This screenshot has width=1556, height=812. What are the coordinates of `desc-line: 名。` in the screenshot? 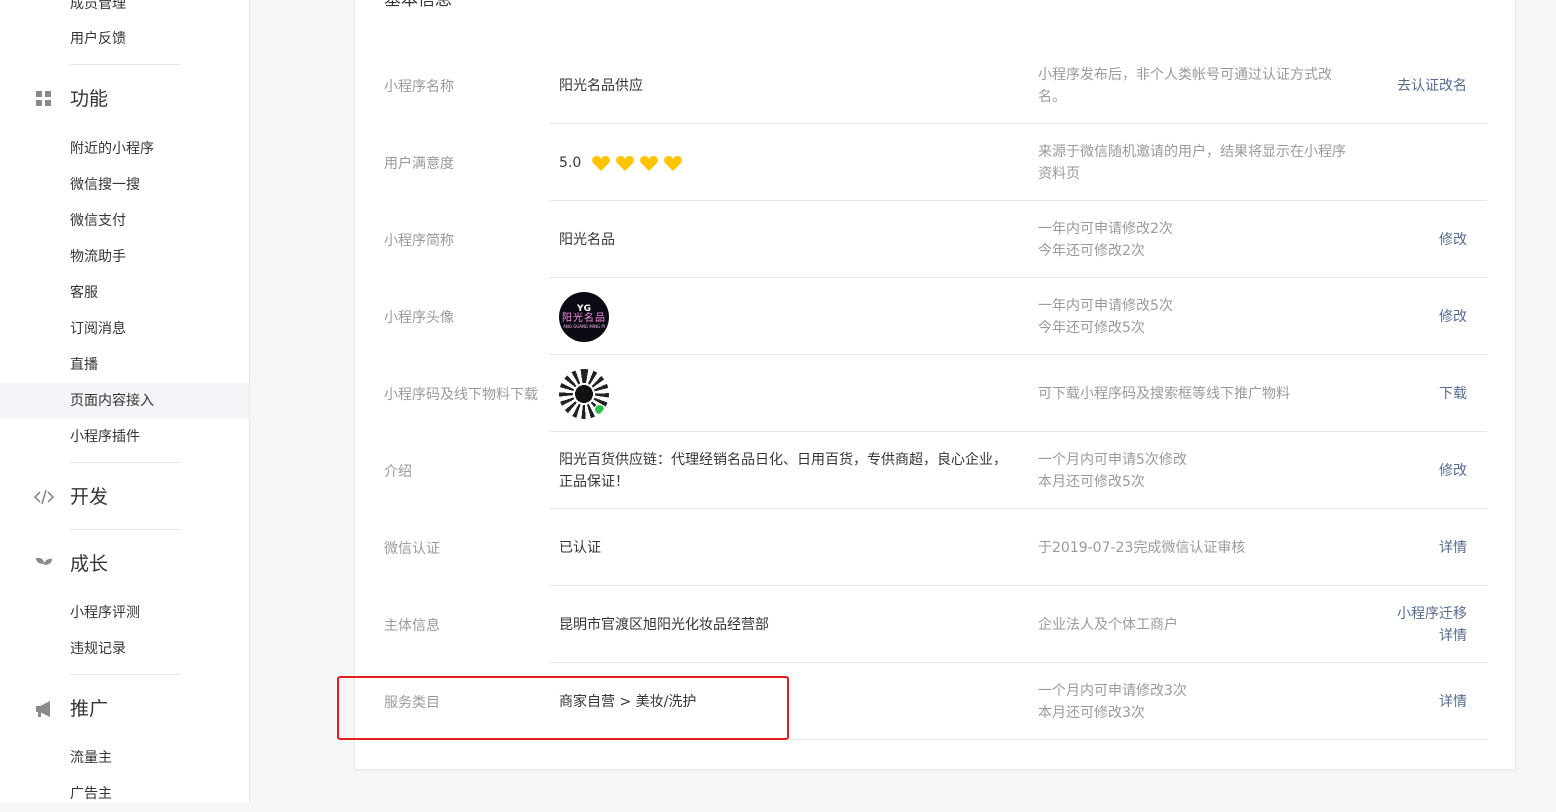 It's located at (1052, 96).